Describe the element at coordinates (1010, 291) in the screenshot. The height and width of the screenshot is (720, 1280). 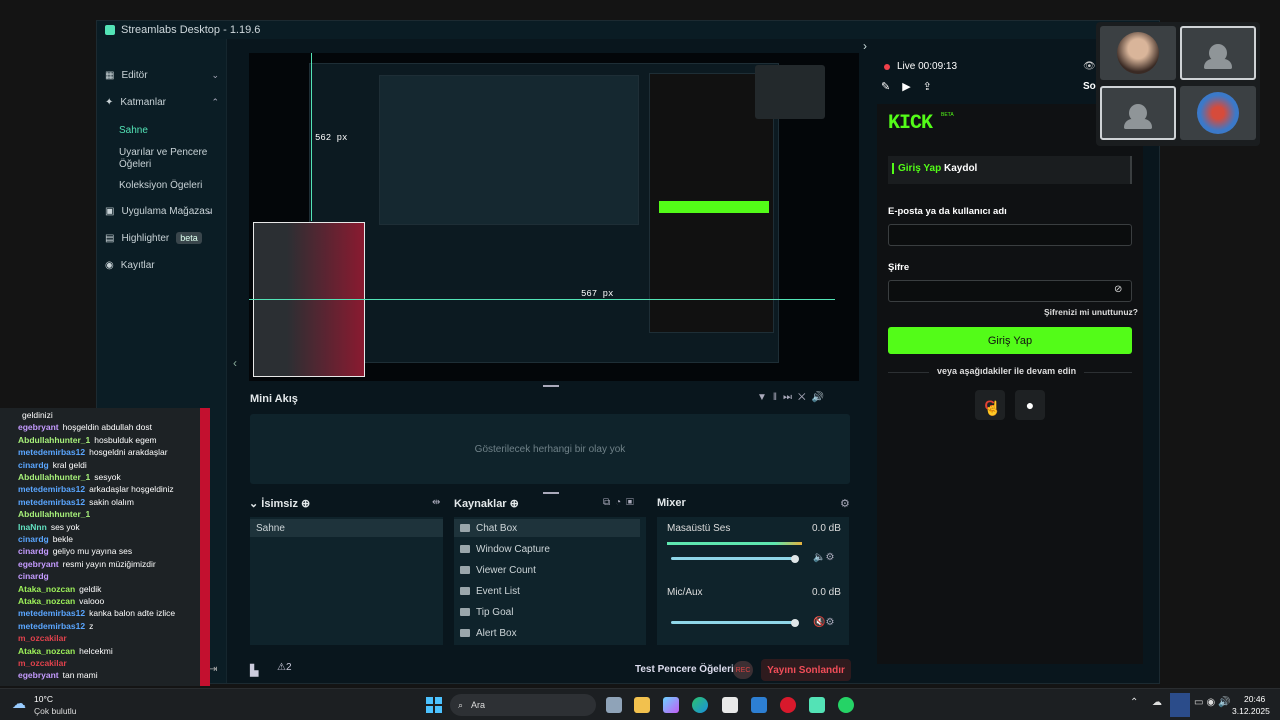
I see `password-field` at that location.